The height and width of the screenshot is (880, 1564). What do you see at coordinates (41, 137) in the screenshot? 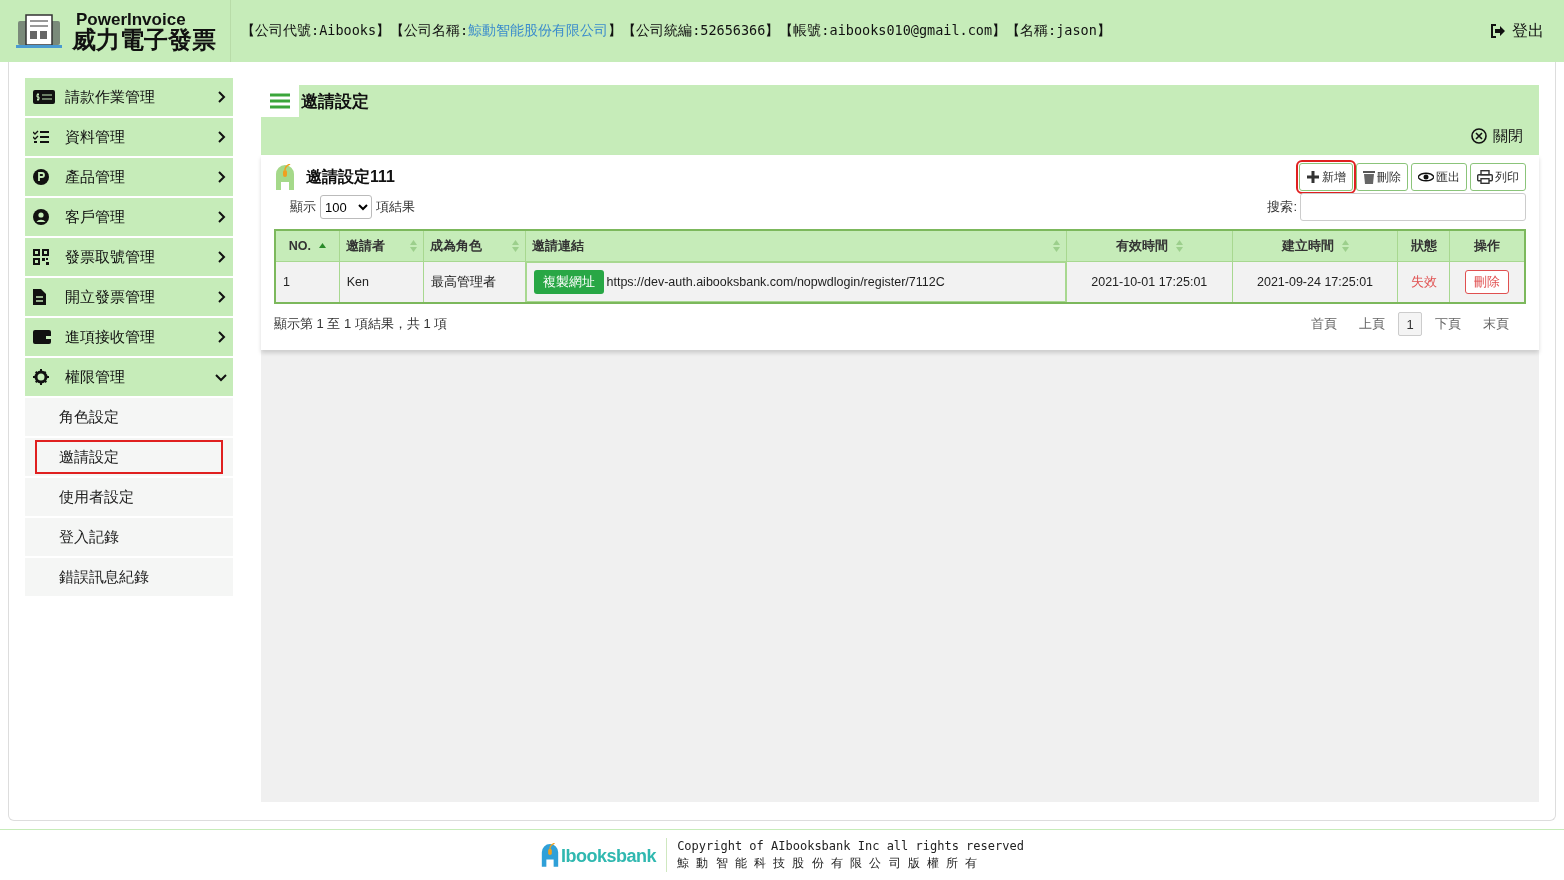
I see `checklist-icon` at bounding box center [41, 137].